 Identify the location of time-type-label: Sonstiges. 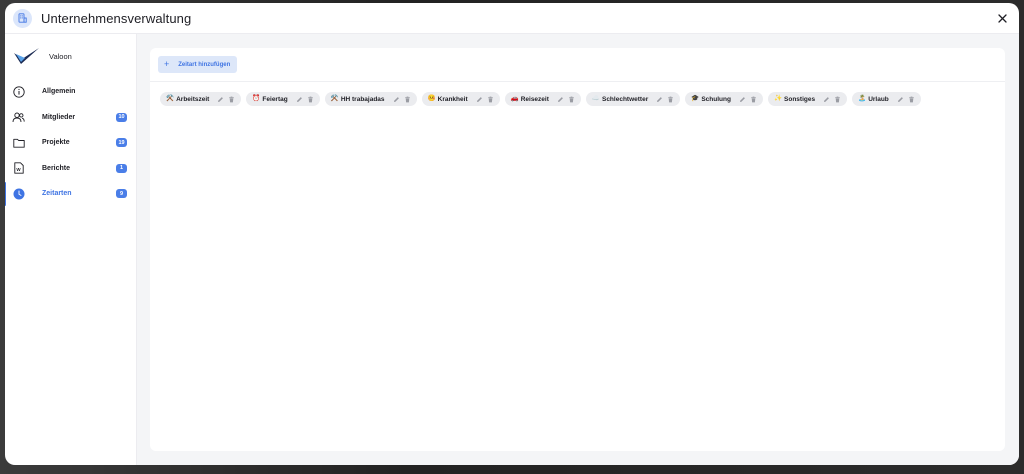
(800, 99).